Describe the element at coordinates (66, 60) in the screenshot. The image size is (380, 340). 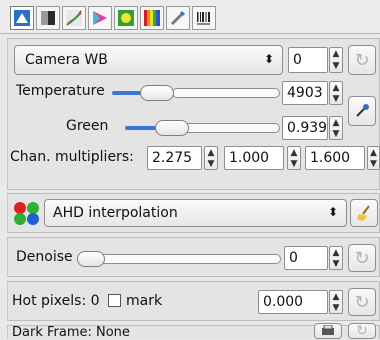
I see `wb-preset-label: Camera WB` at that location.